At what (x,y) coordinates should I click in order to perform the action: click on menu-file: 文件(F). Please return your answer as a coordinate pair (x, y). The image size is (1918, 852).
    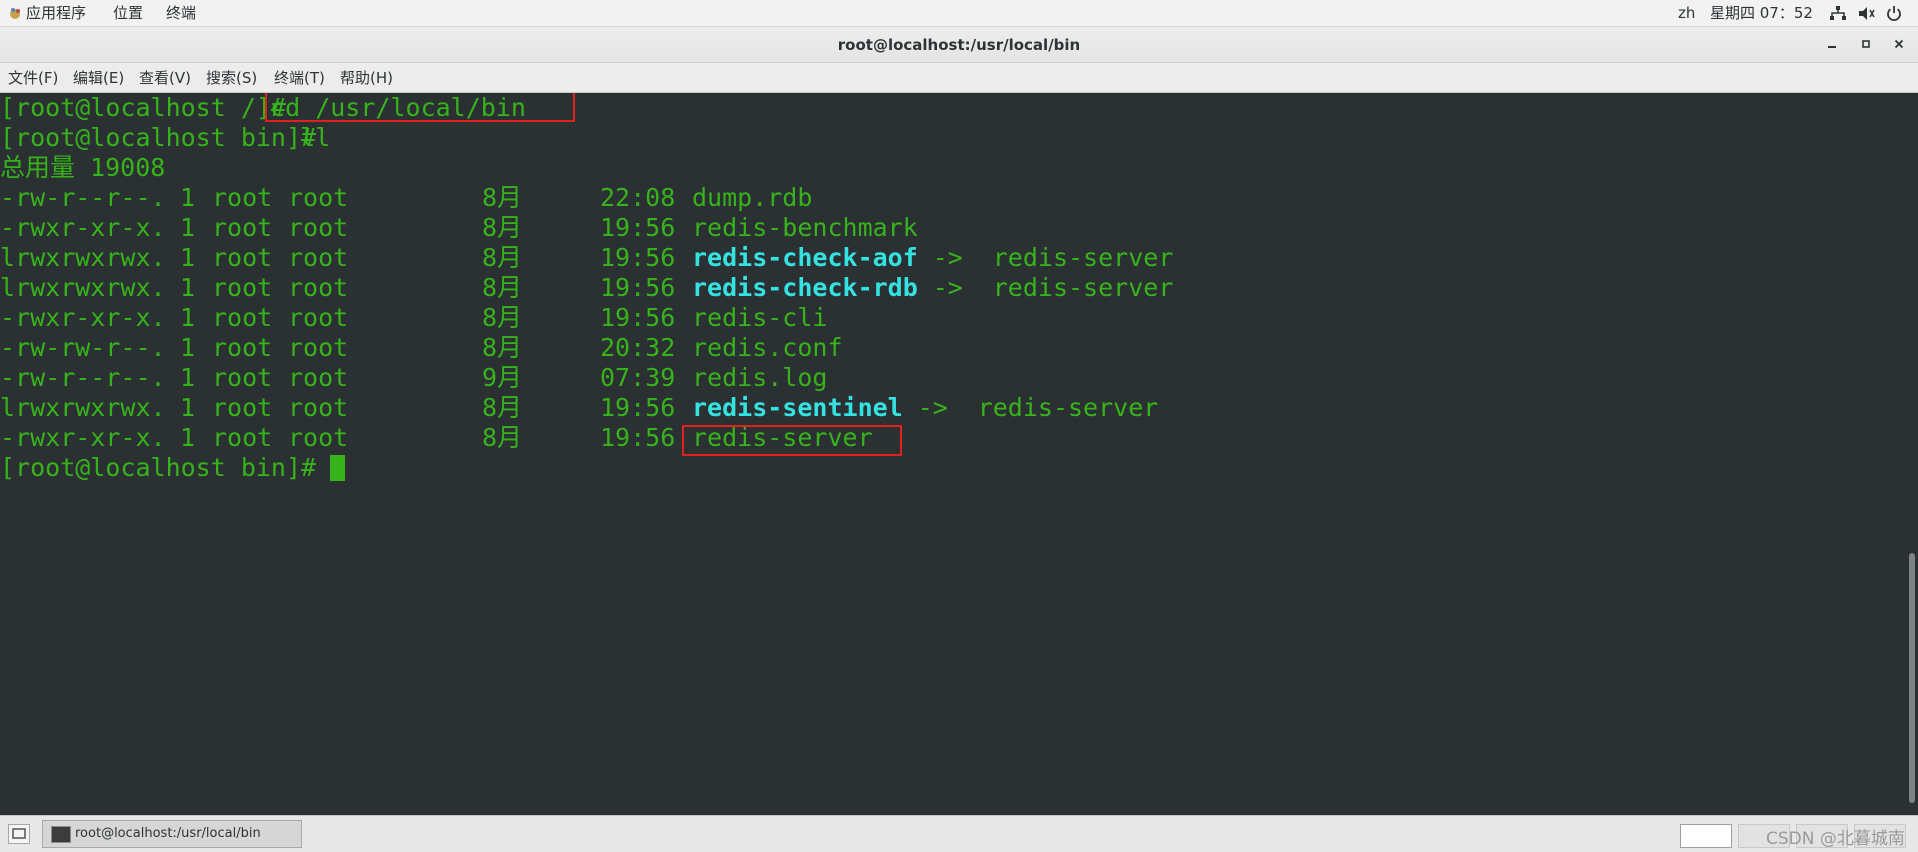
    Looking at the image, I should click on (33, 78).